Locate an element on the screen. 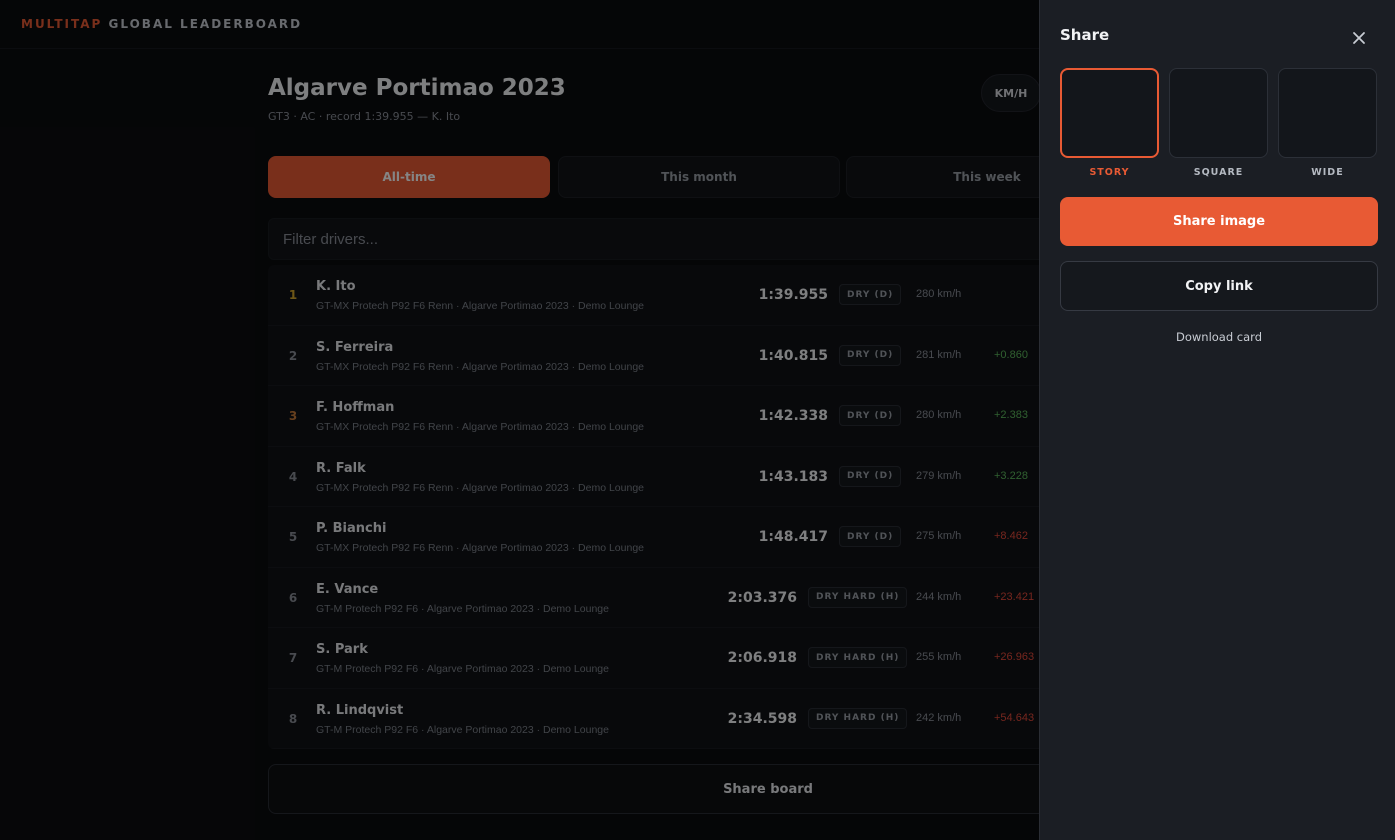 The width and height of the screenshot is (1395, 840). format-story-preview is located at coordinates (1109, 113).